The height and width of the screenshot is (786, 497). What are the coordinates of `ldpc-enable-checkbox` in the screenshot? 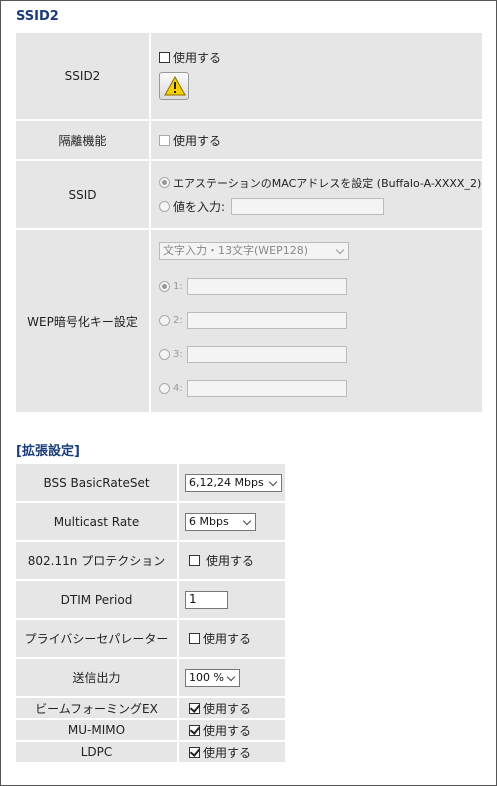 It's located at (194, 752).